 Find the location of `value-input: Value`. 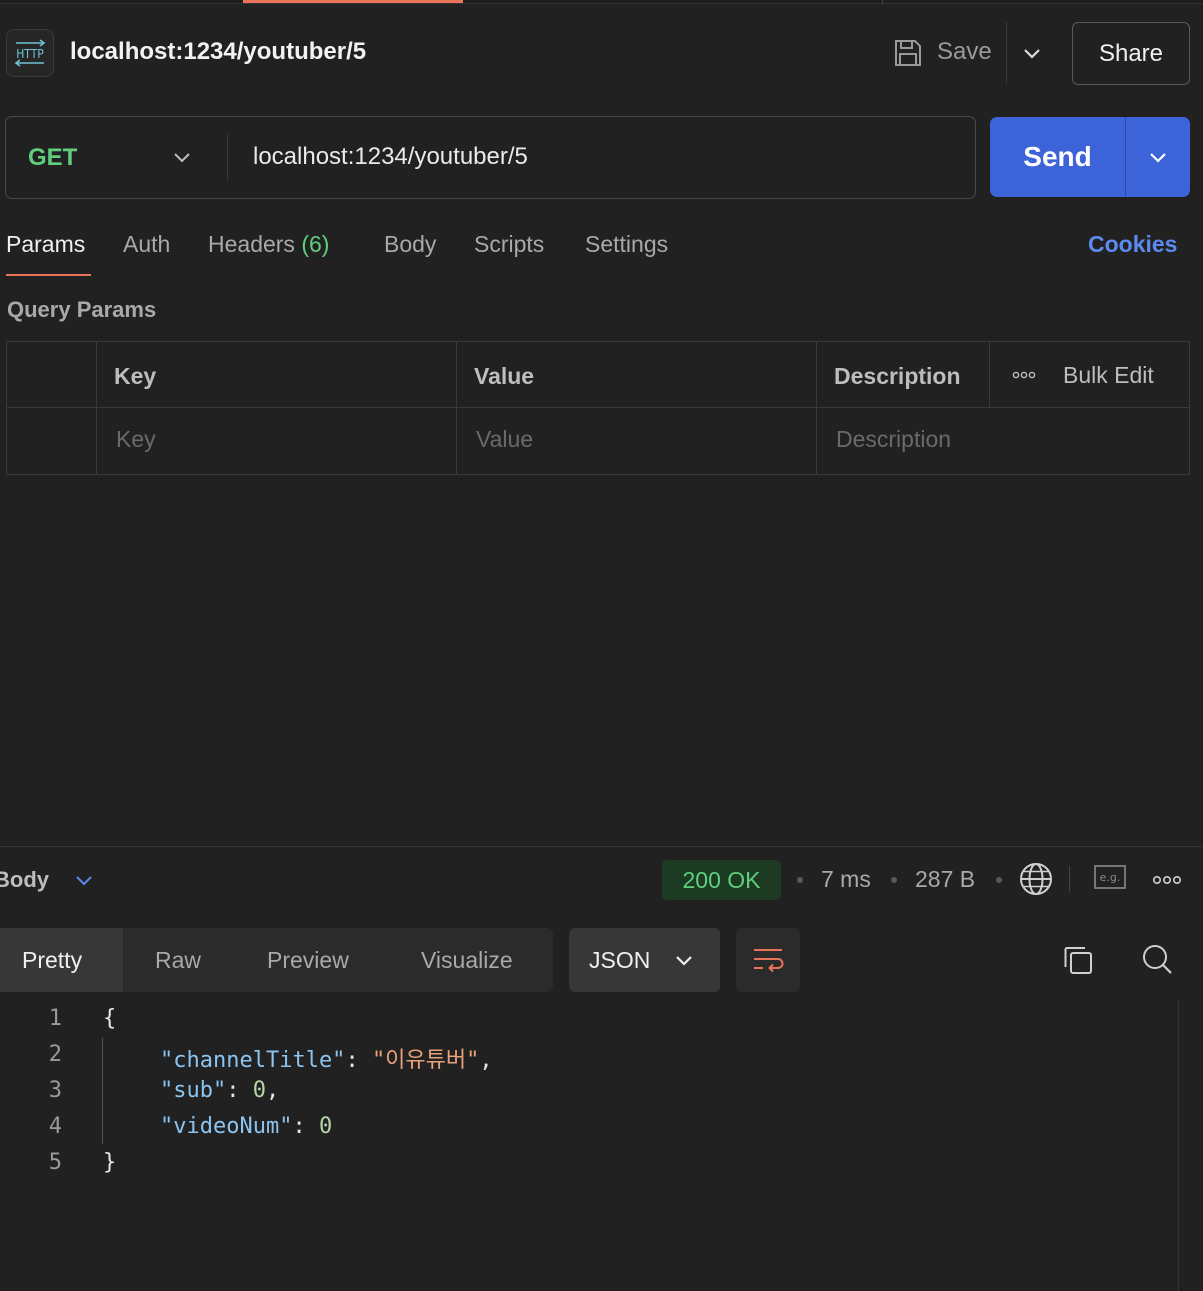

value-input: Value is located at coordinates (504, 439).